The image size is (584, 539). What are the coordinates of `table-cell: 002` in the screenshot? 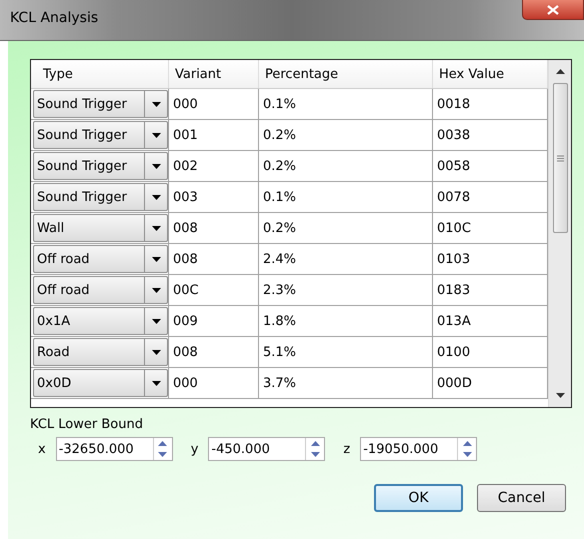 It's located at (214, 166).